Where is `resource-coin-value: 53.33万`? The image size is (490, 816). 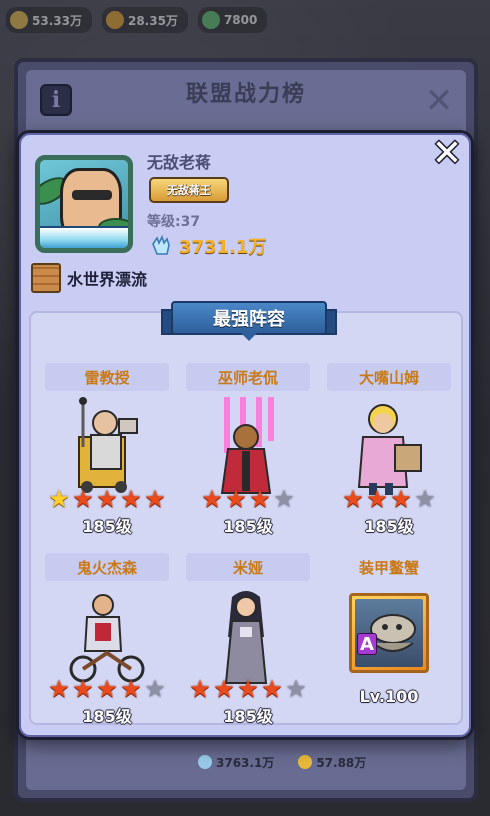
resource-coin-value: 53.33万 is located at coordinates (57, 20).